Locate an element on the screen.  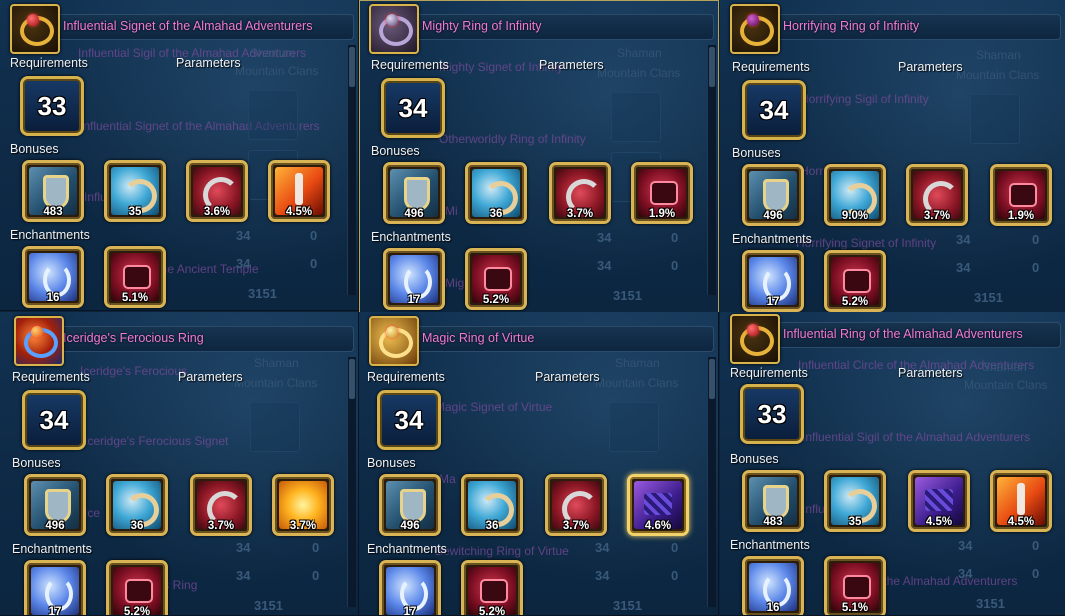
panel-header: Magic Ring of Virtue is located at coordinates (538, 339).